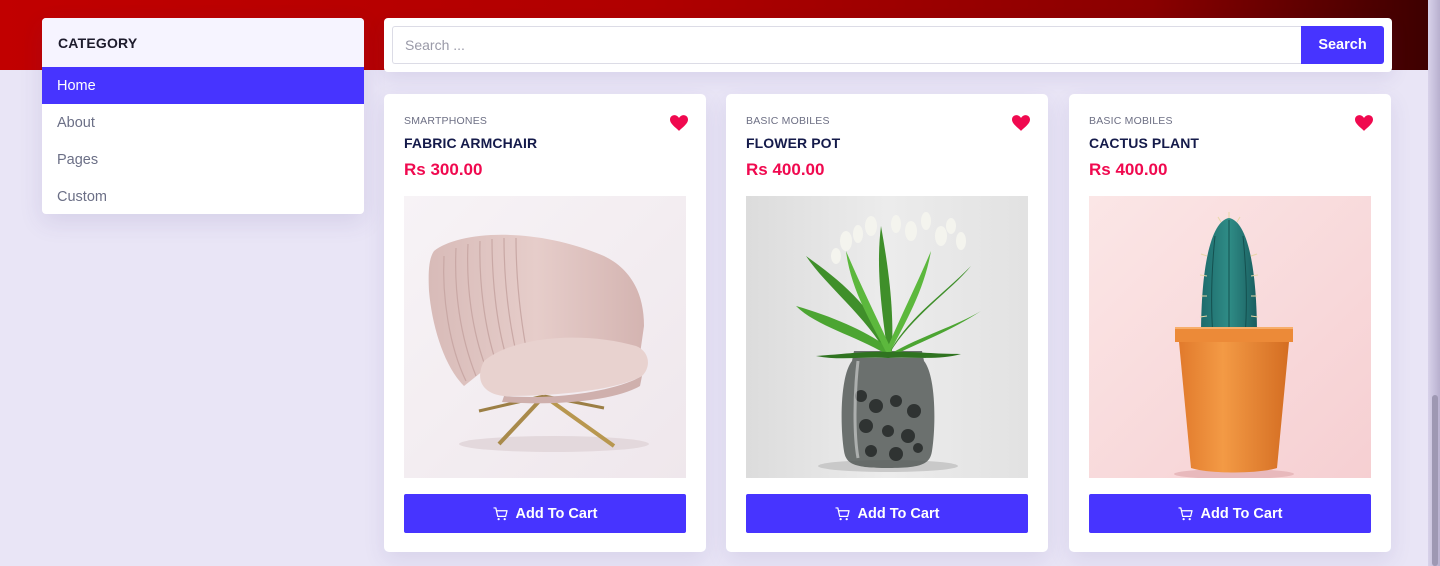 This screenshot has height=566, width=1440. I want to click on sidebar-item-pages: Pages, so click(203, 159).